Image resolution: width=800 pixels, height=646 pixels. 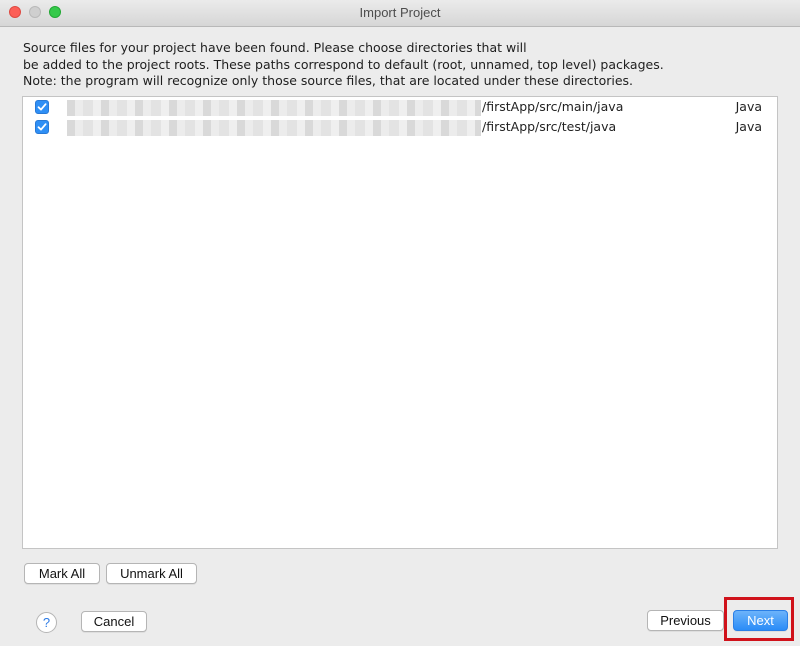 I want to click on help-button: ?, so click(x=46, y=622).